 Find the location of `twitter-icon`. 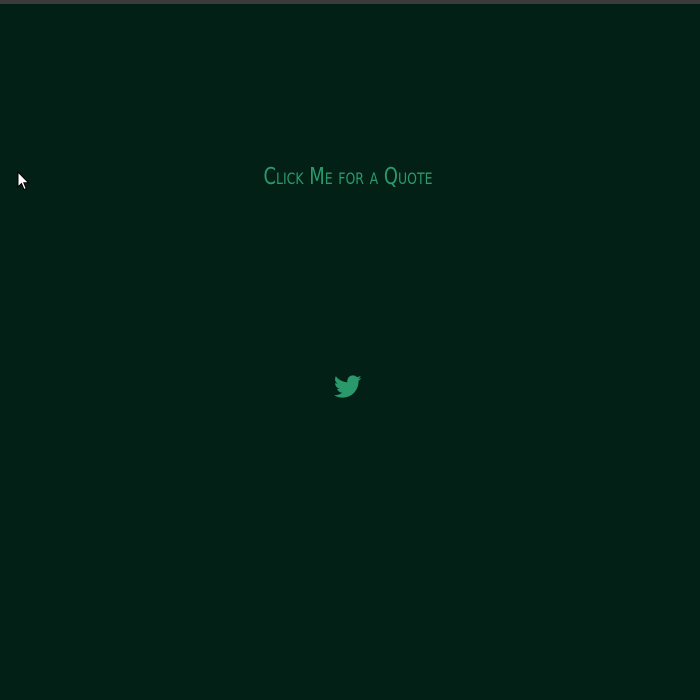

twitter-icon is located at coordinates (348, 386).